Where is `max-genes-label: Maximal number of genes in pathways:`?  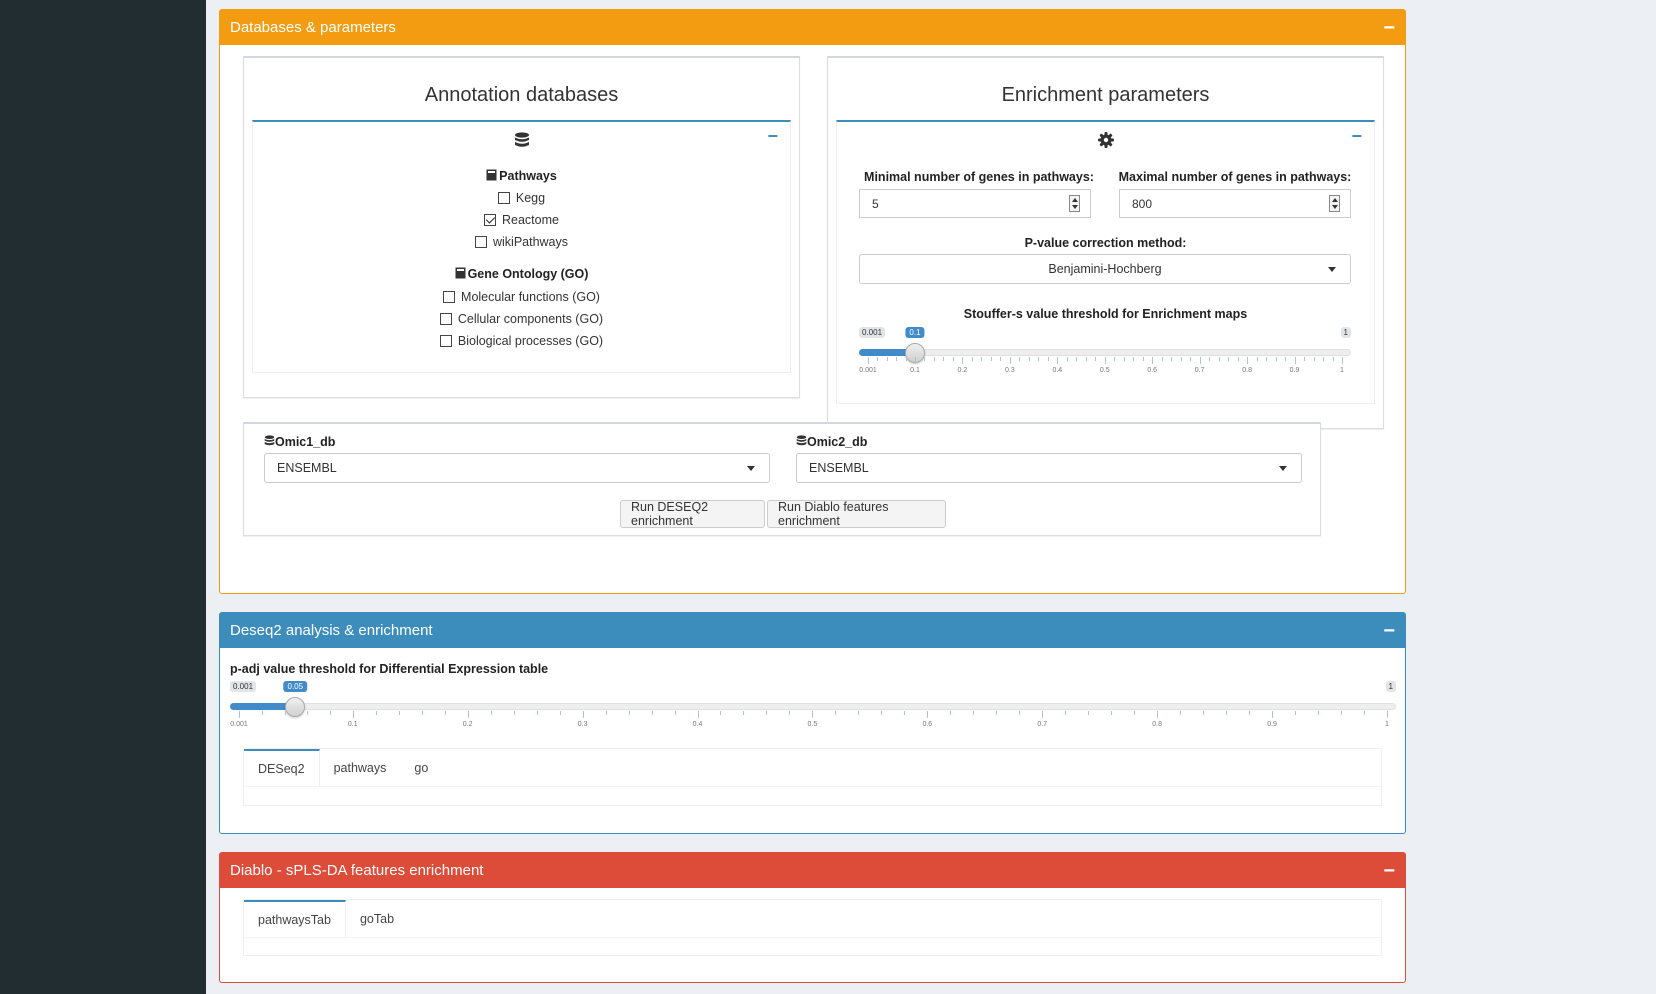
max-genes-label: Maximal number of genes in pathways: is located at coordinates (1235, 177).